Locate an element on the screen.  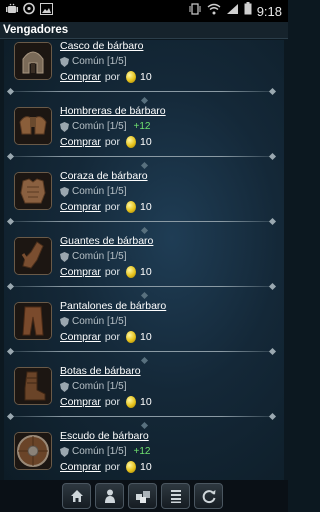
home-icon is located at coordinates (76, 496).